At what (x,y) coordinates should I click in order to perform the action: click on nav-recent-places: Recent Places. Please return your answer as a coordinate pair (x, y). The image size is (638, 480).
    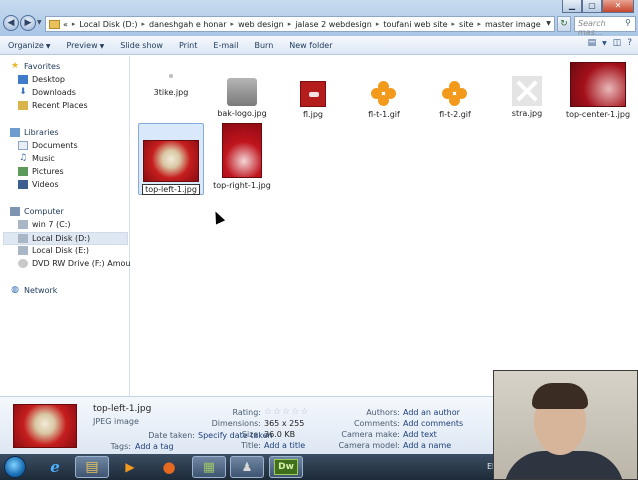
    Looking at the image, I should click on (53, 105).